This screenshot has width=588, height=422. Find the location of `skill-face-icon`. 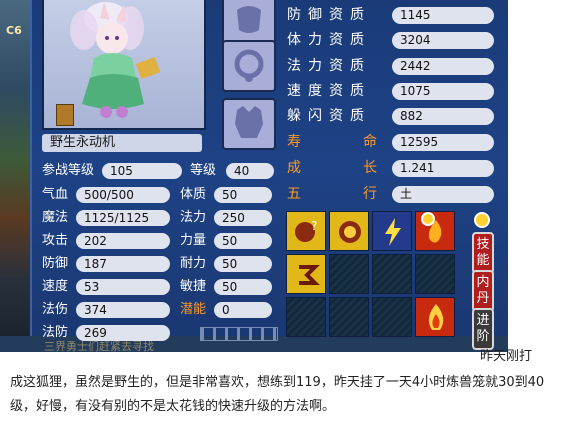

skill-face-icon is located at coordinates (350, 232).